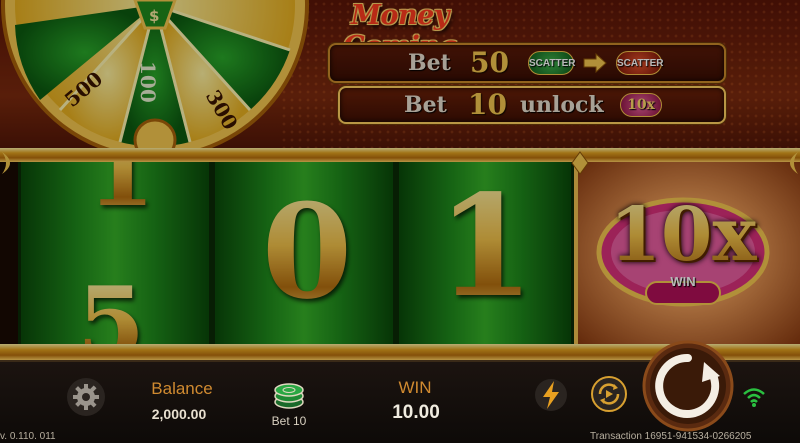  I want to click on autoplay-icon, so click(609, 394).